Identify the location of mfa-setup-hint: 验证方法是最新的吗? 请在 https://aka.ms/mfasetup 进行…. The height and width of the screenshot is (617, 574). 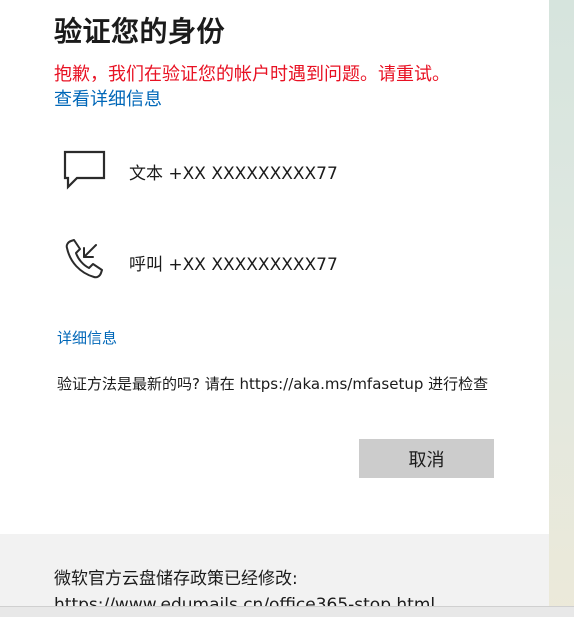
(273, 384).